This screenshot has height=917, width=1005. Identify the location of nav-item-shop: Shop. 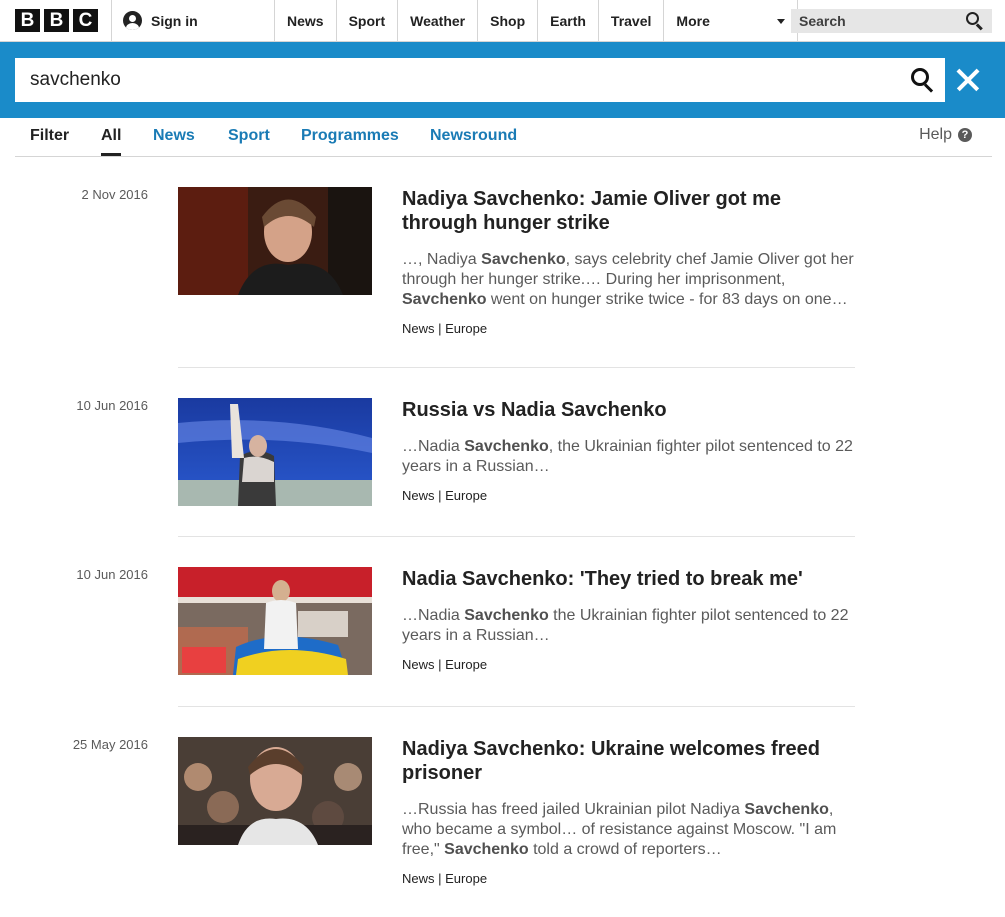
(507, 20).